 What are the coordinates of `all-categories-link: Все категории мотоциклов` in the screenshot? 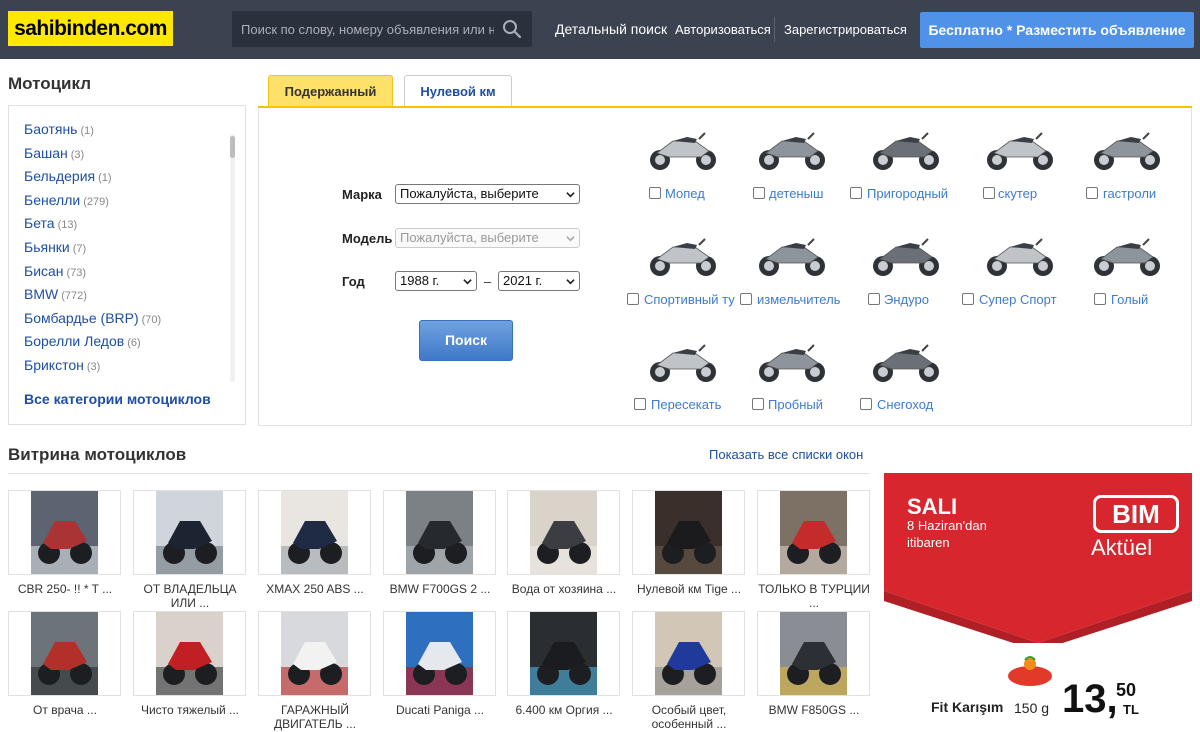 It's located at (117, 399).